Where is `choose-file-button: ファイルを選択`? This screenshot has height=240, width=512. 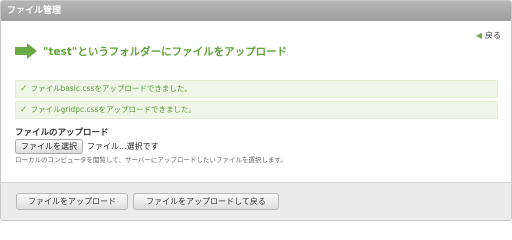 choose-file-button: ファイルを選択 is located at coordinates (49, 146).